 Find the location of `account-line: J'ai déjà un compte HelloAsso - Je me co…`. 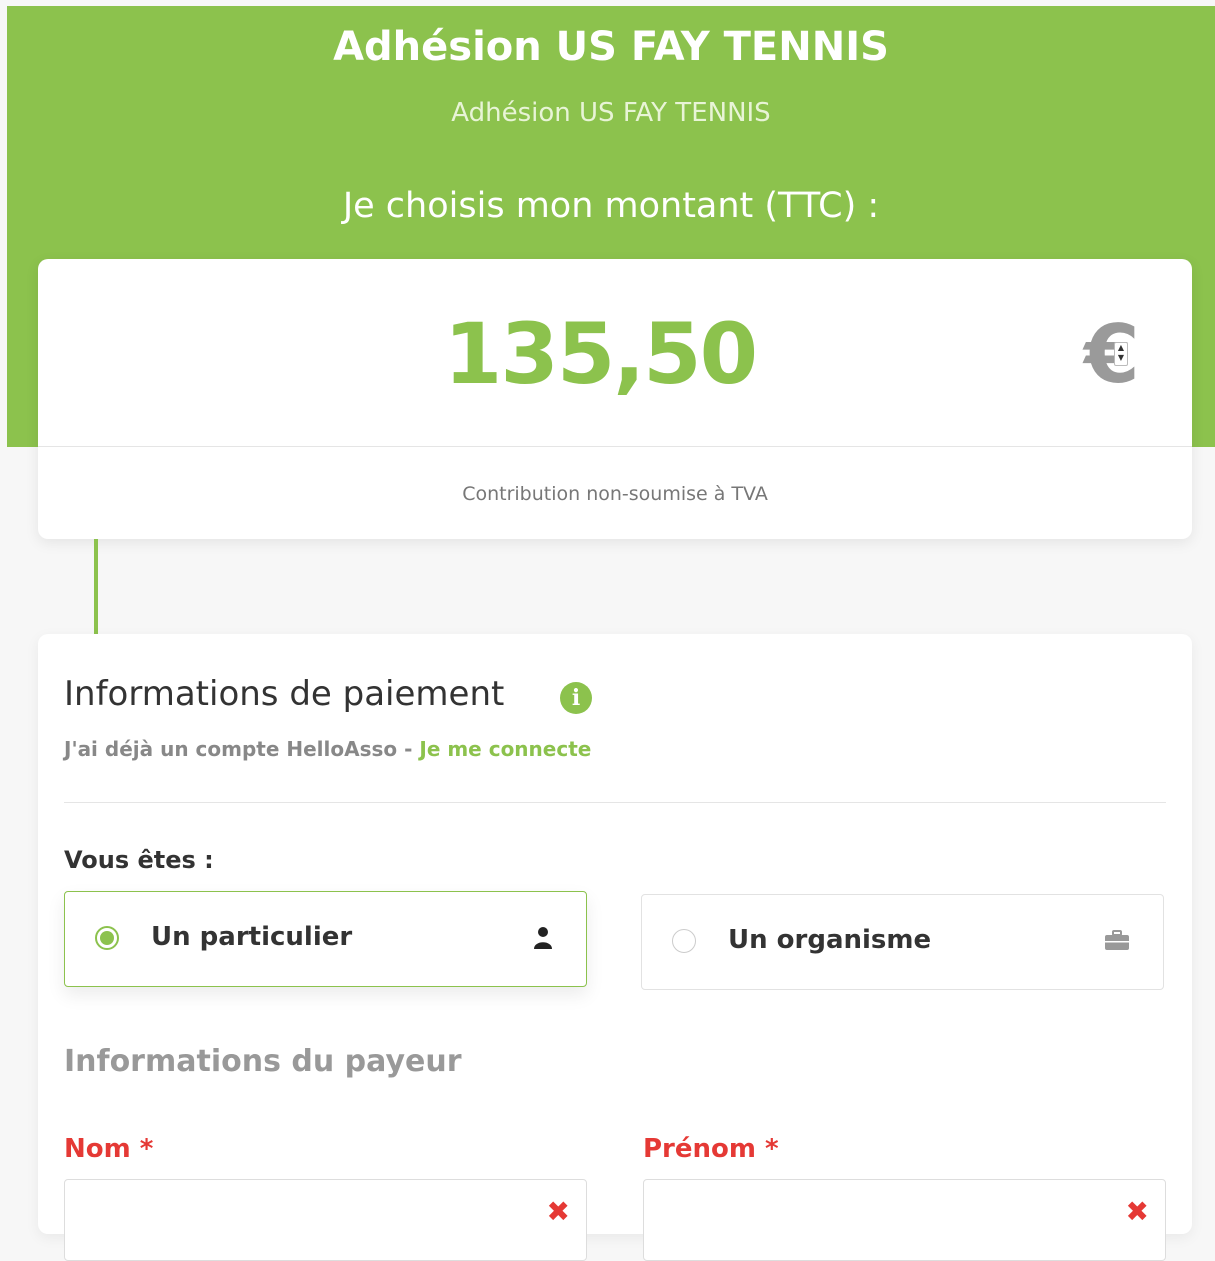

account-line: J'ai déjà un compte HelloAsso - Je me co… is located at coordinates (327, 749).